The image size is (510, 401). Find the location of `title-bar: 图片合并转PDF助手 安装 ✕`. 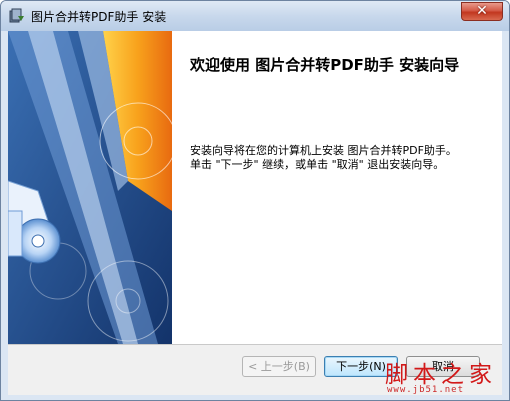

title-bar: 图片合并转PDF助手 安装 ✕ is located at coordinates (255, 16).